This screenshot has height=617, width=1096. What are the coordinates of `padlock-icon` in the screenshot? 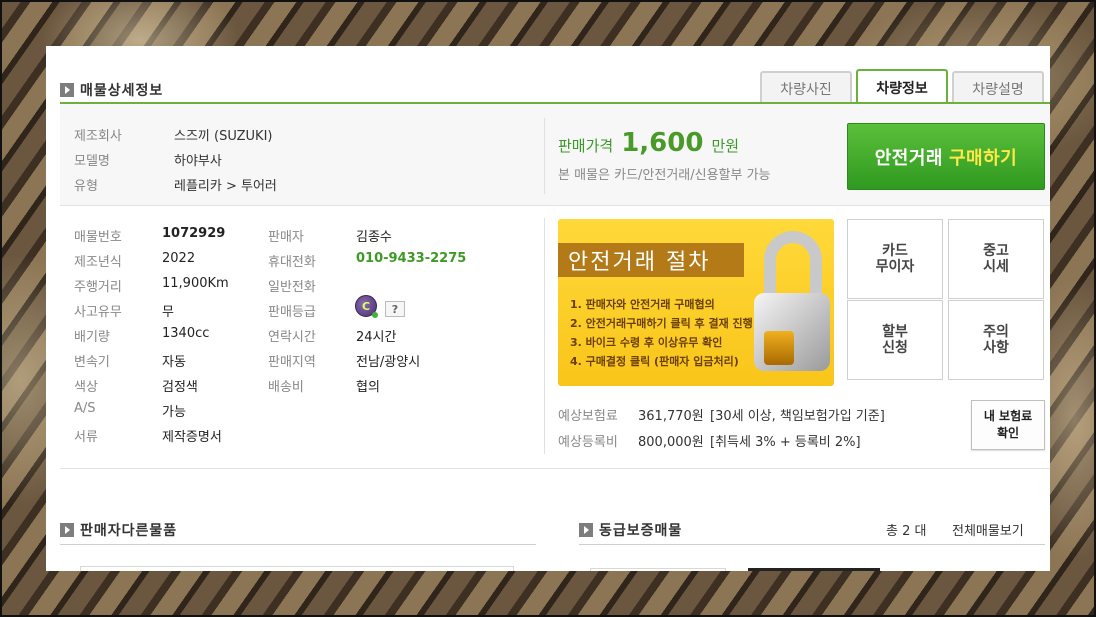 It's located at (792, 306).